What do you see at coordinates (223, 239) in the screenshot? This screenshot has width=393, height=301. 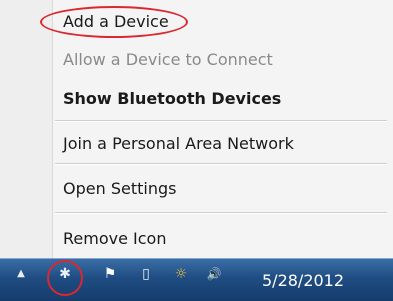 I see `menu-item-remove-icon: Remove Icon` at bounding box center [223, 239].